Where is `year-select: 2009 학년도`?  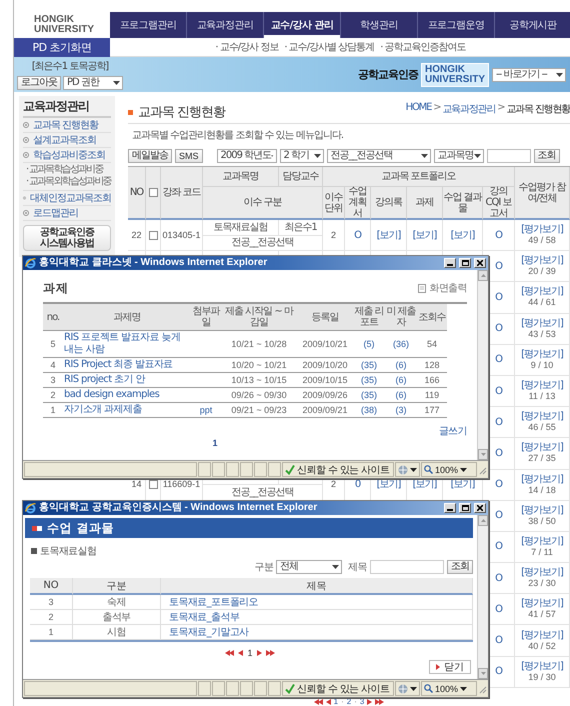
year-select: 2009 학년도 is located at coordinates (246, 156).